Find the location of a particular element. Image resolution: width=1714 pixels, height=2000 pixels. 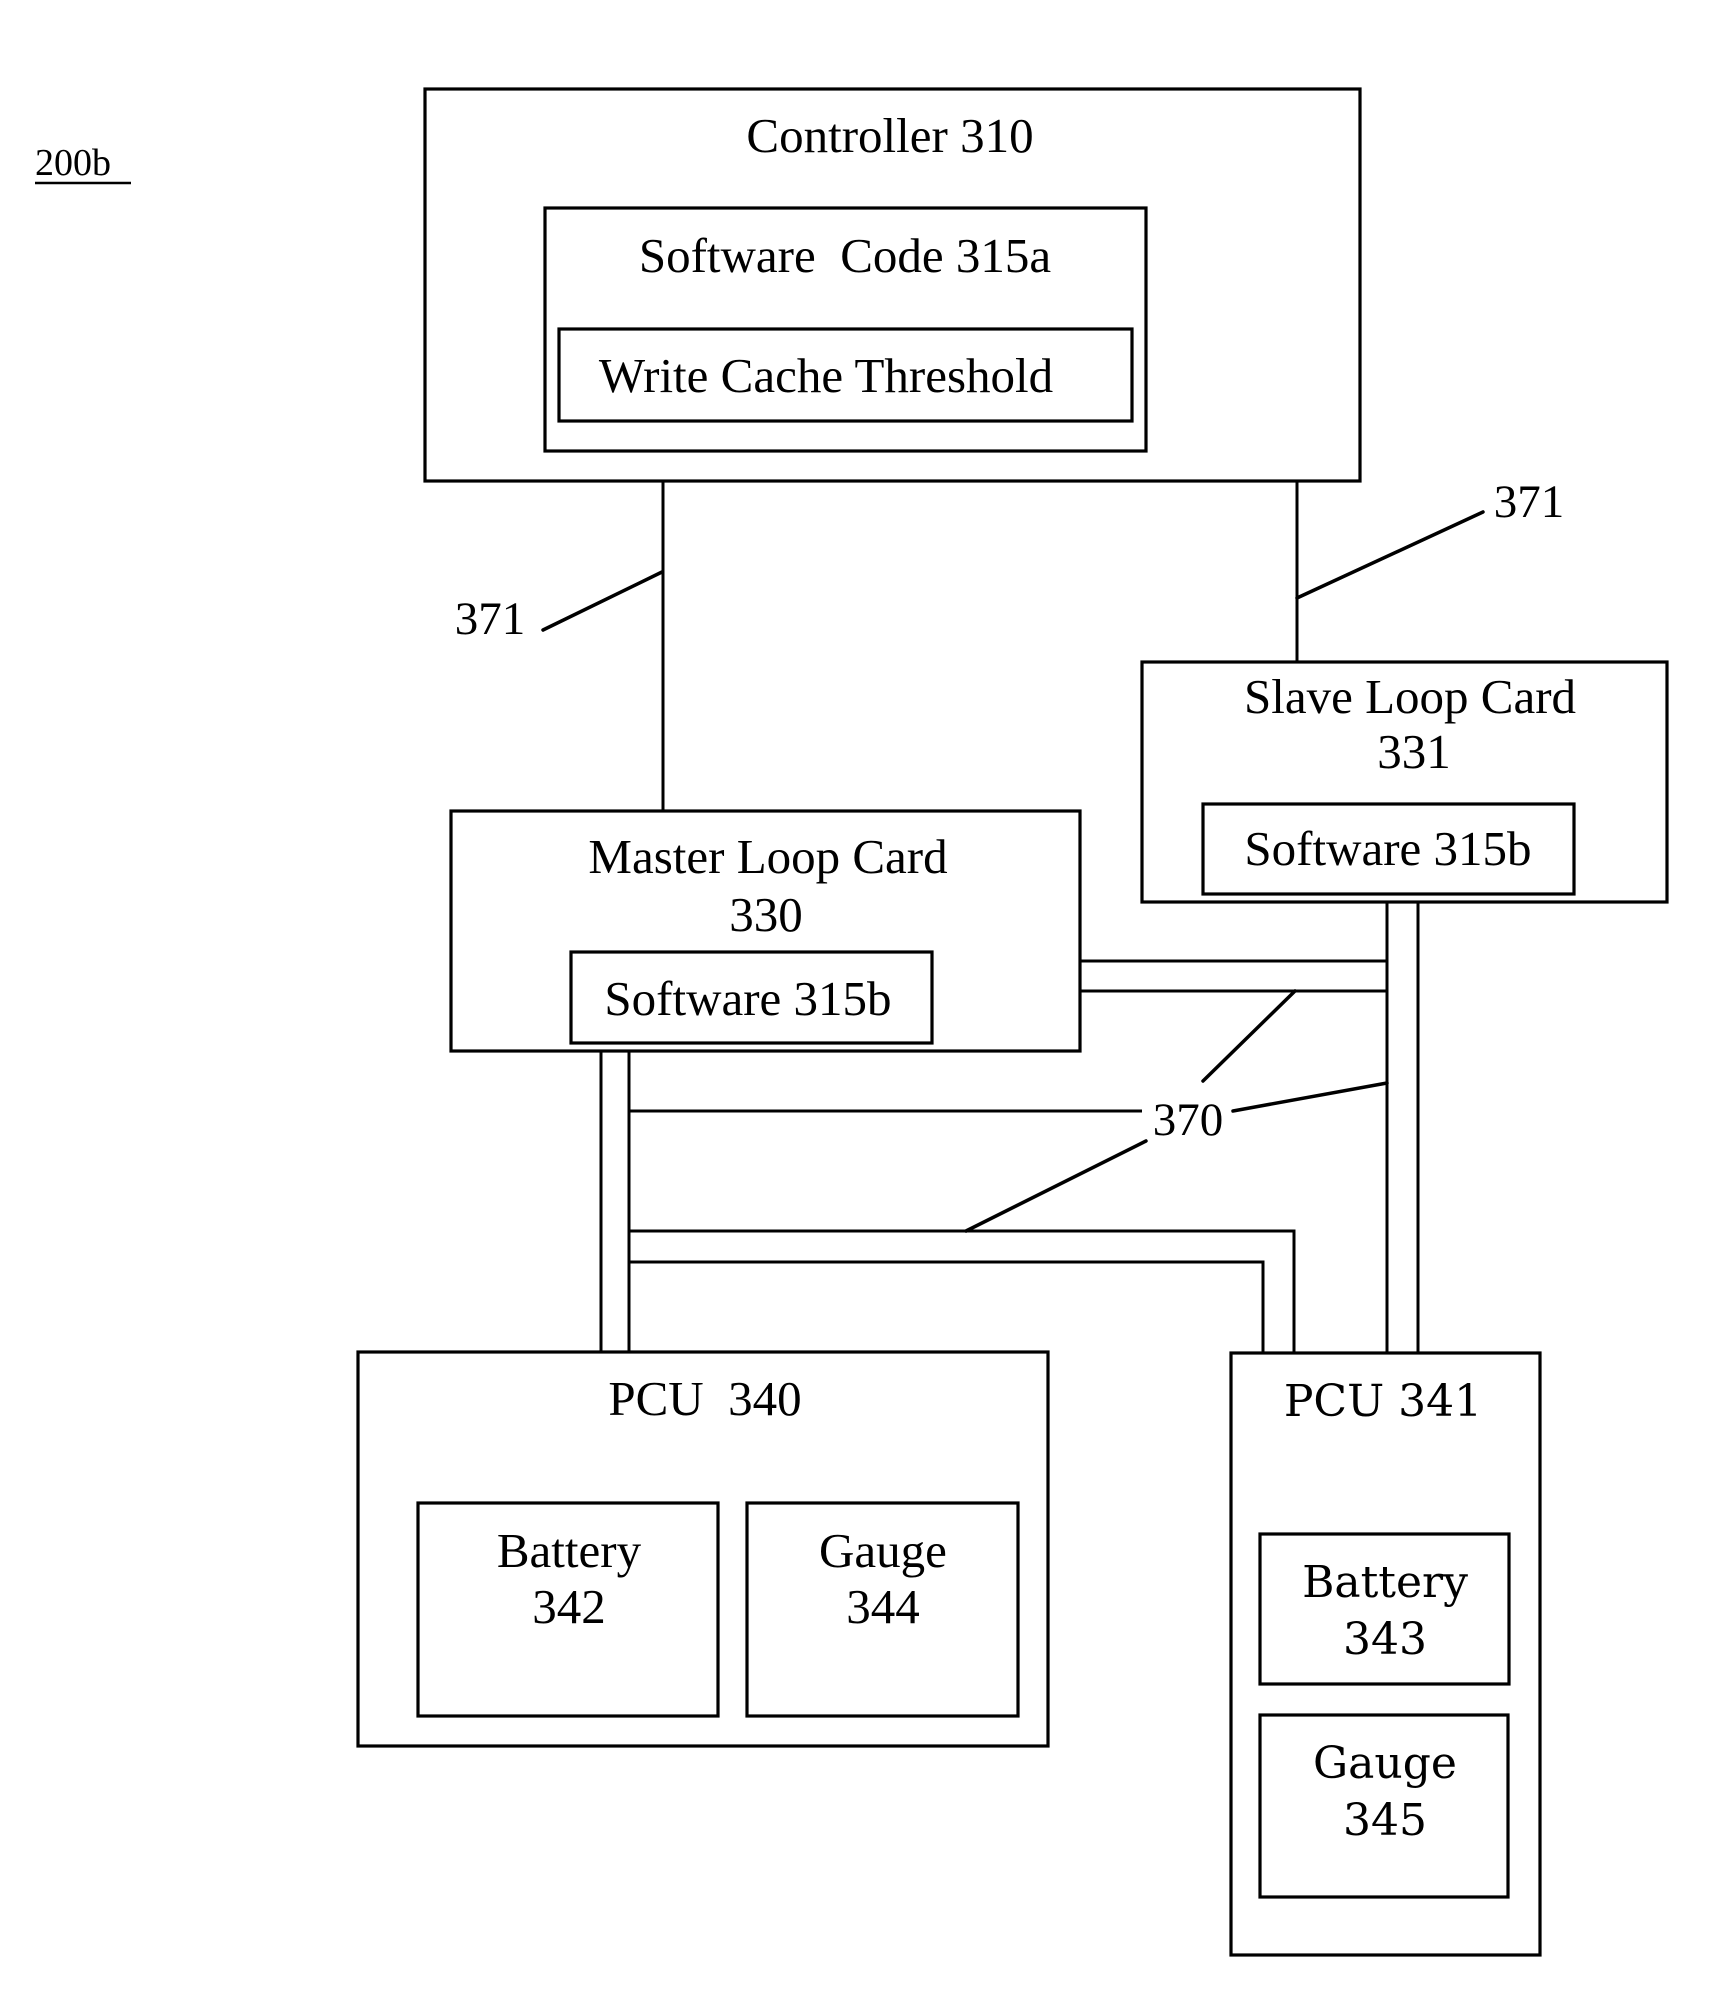

master-loop-card-number: 330 is located at coordinates (766, 914).